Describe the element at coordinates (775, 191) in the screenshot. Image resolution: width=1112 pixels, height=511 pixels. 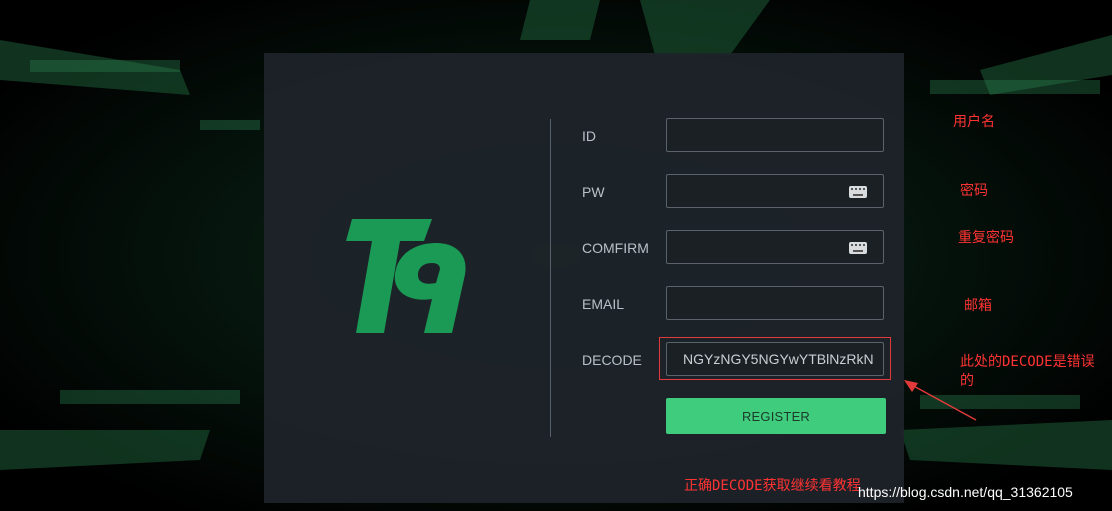
I see `password-input` at that location.